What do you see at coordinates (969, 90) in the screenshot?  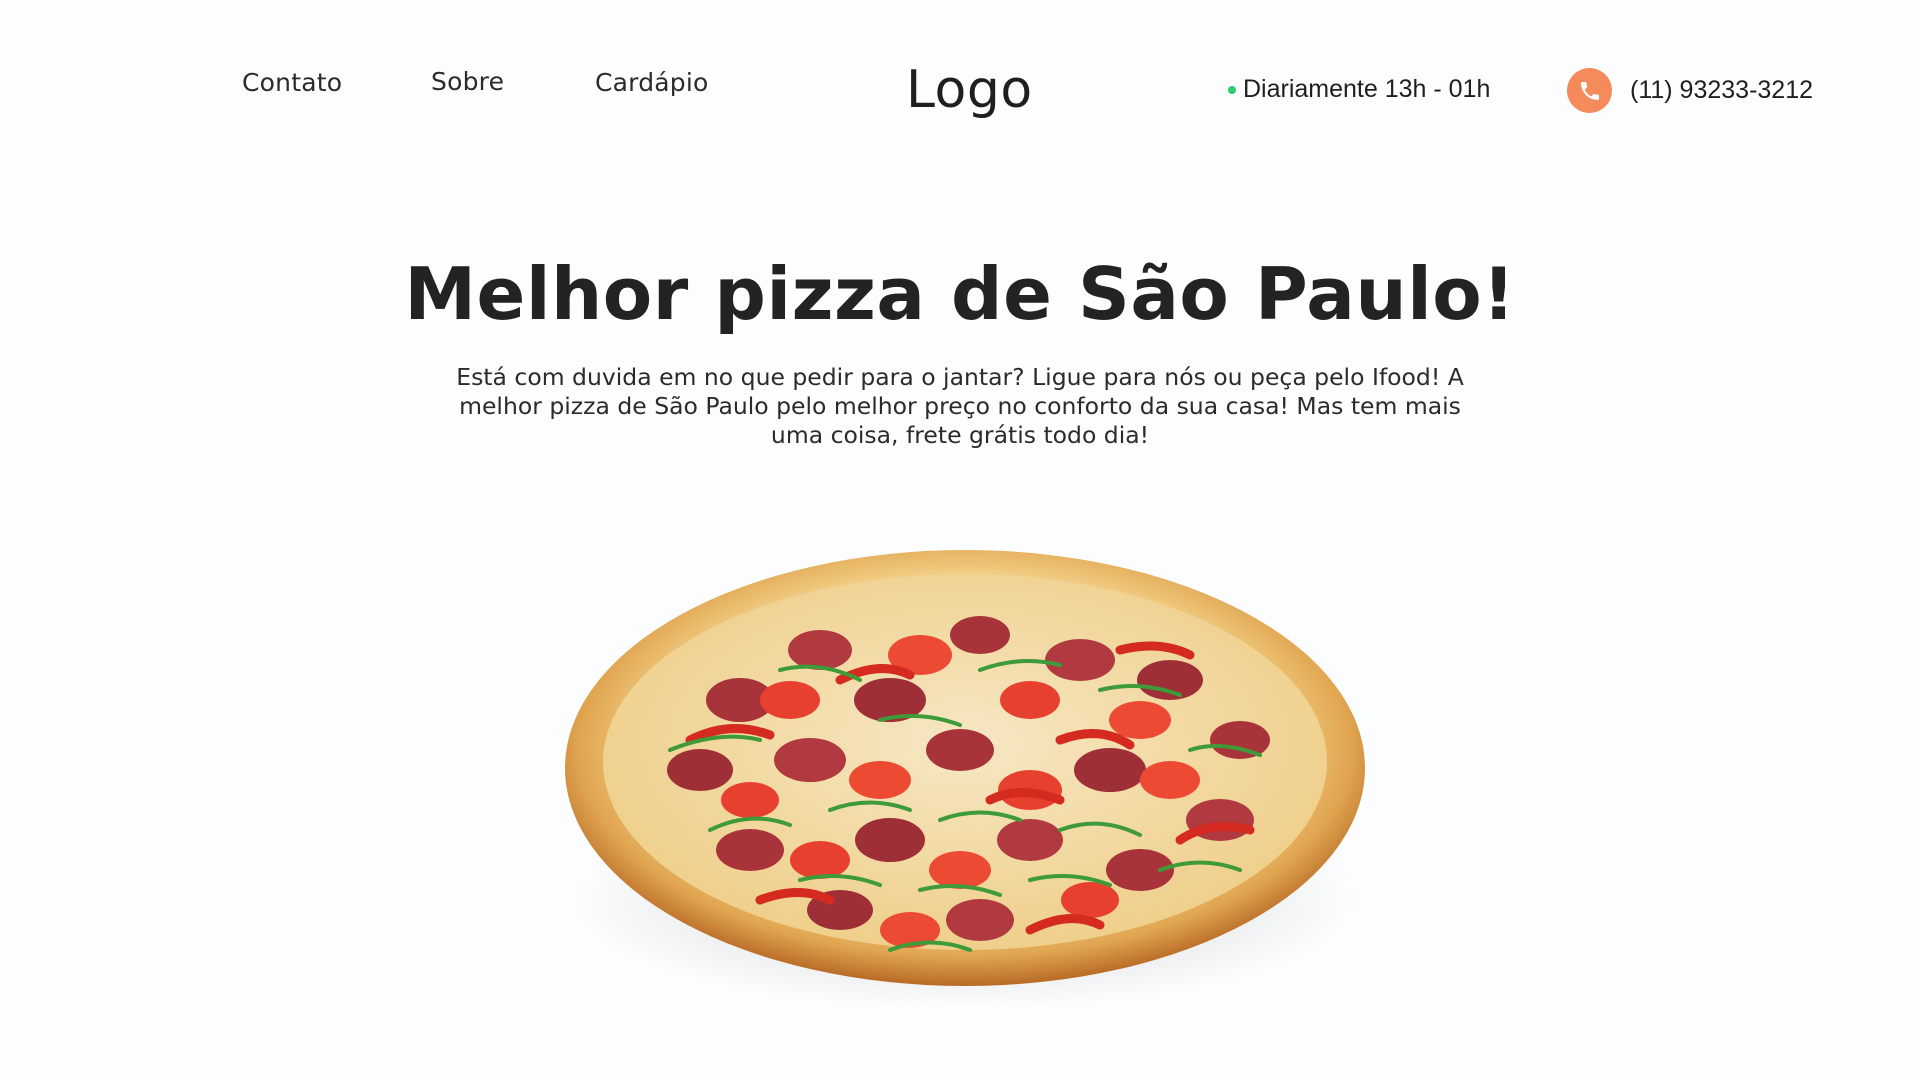 I see `logo: Logo` at bounding box center [969, 90].